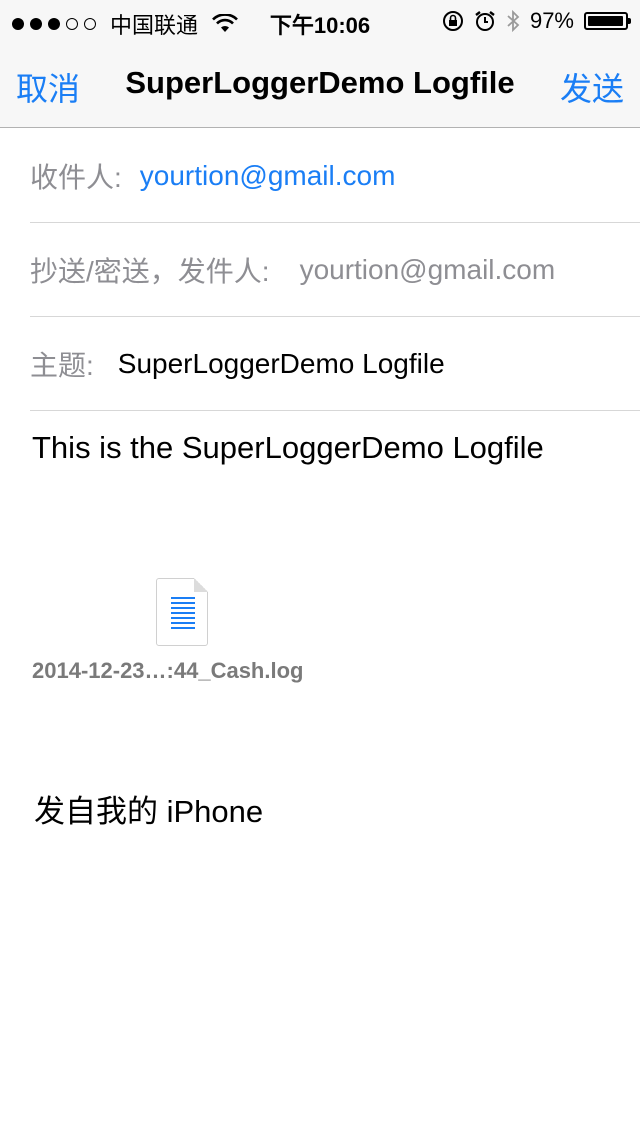  I want to click on page-title: SuperLoggerDemo Logfile, so click(320, 82).